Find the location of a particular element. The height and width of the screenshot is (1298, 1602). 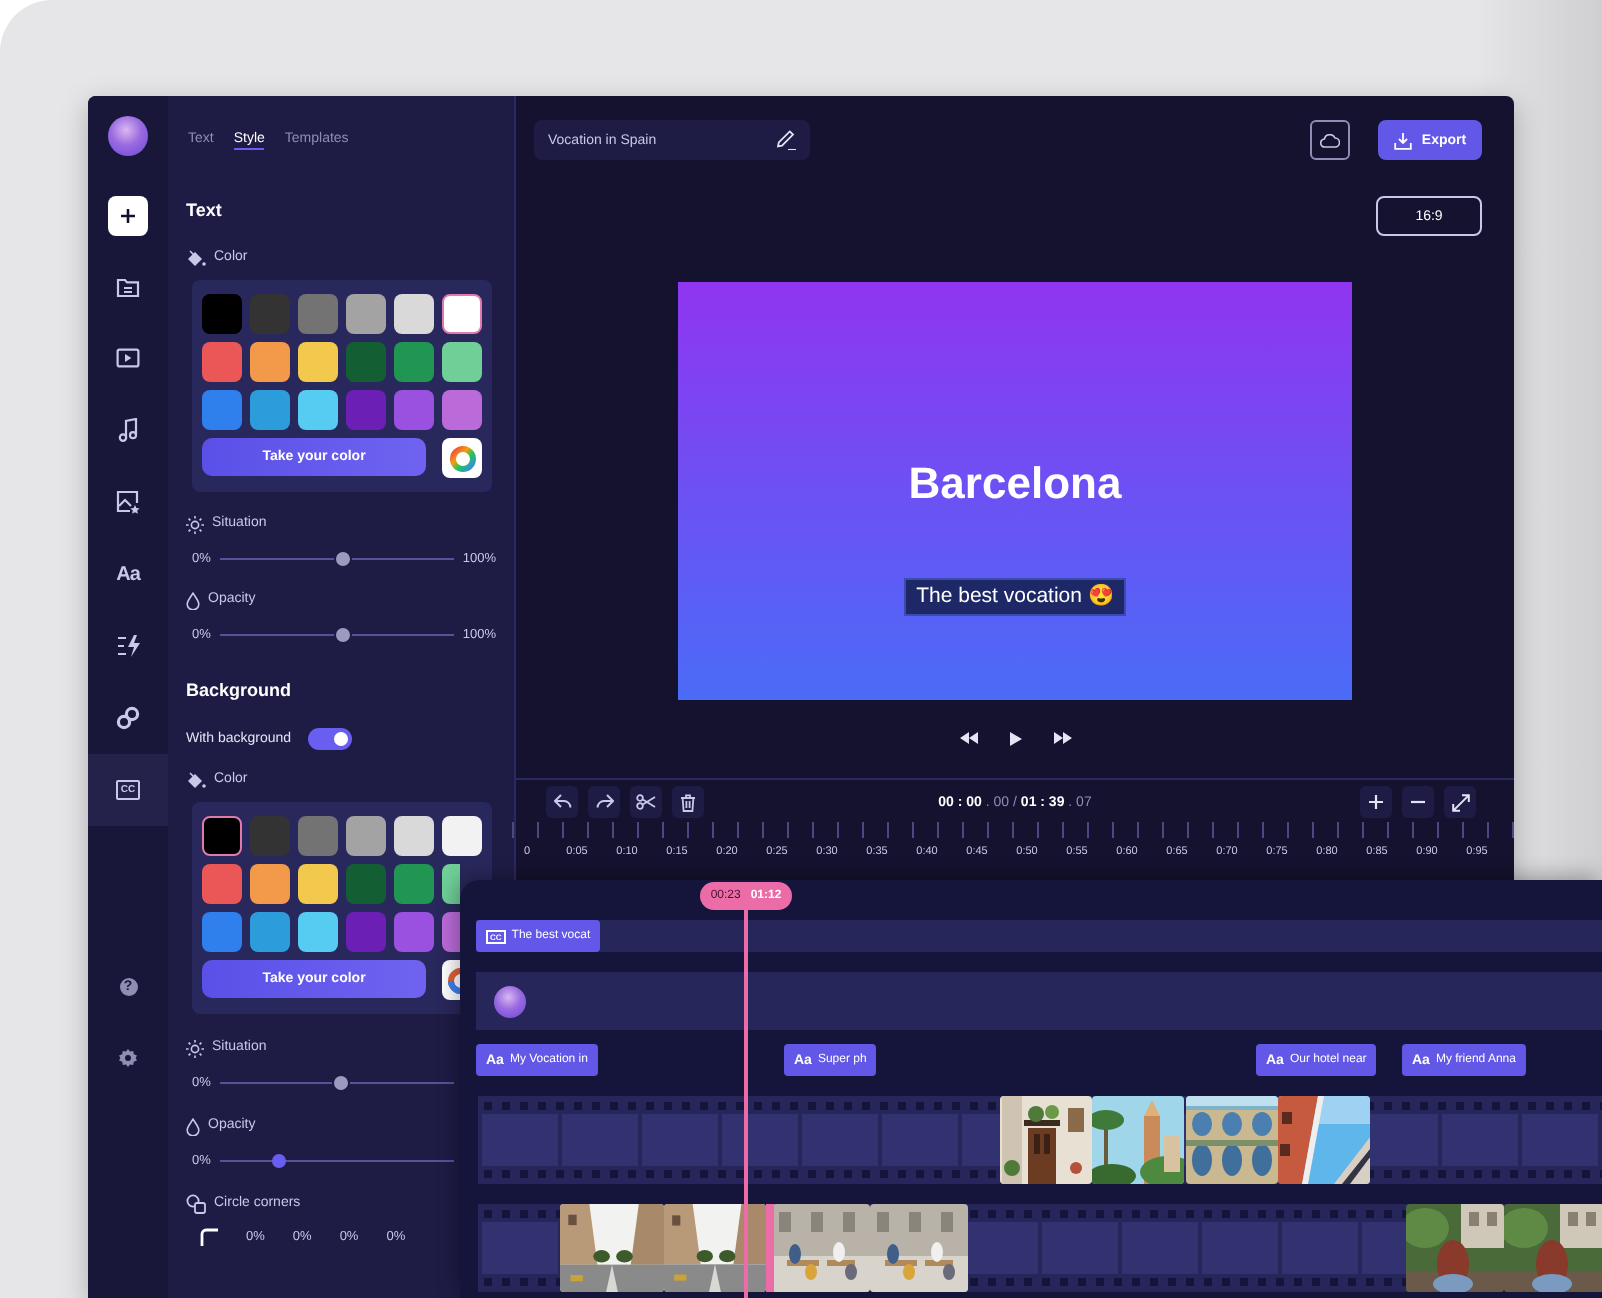

zoom-in-button is located at coordinates (1376, 802).